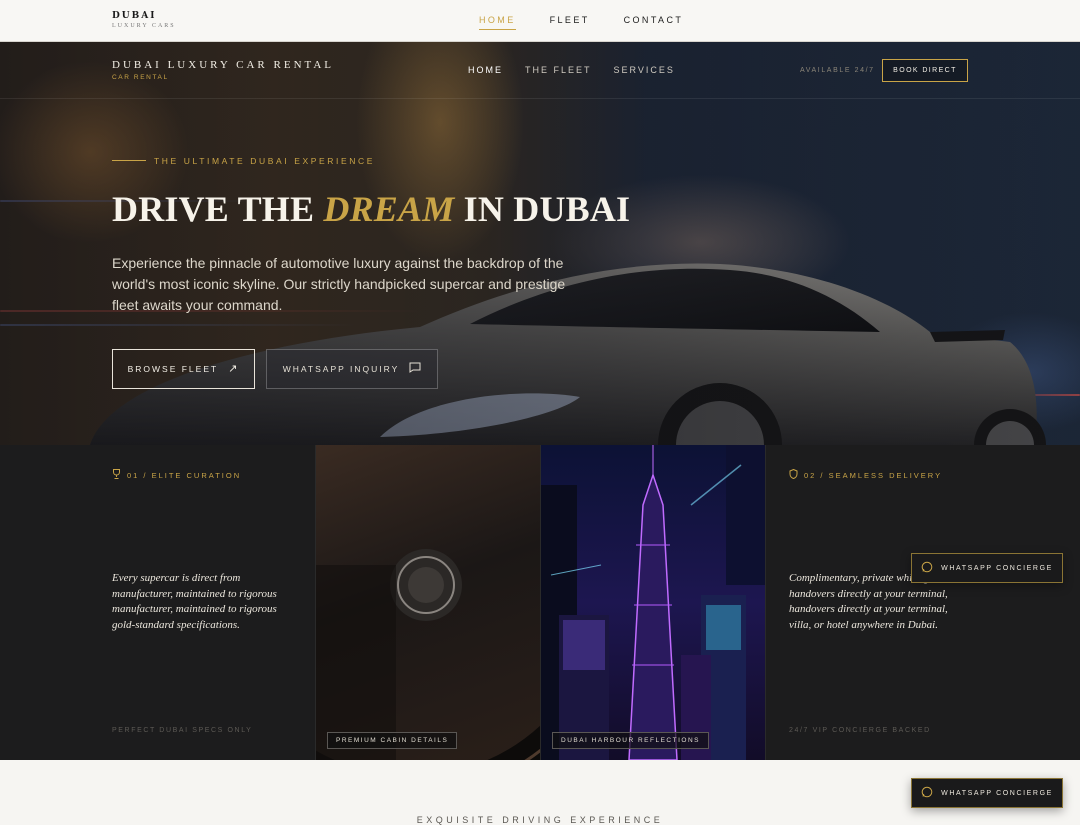 This screenshot has height=825, width=1080. I want to click on dubai-skyline-image, so click(653, 602).